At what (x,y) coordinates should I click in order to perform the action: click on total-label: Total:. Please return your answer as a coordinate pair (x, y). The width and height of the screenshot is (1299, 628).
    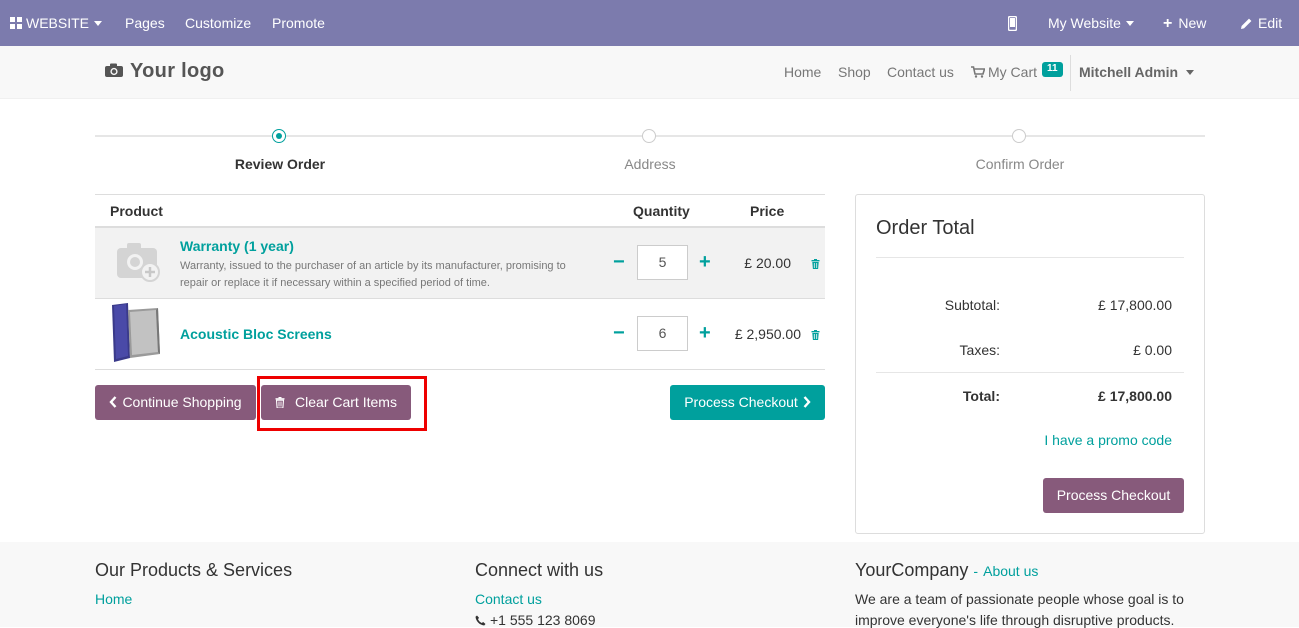
    Looking at the image, I should click on (981, 396).